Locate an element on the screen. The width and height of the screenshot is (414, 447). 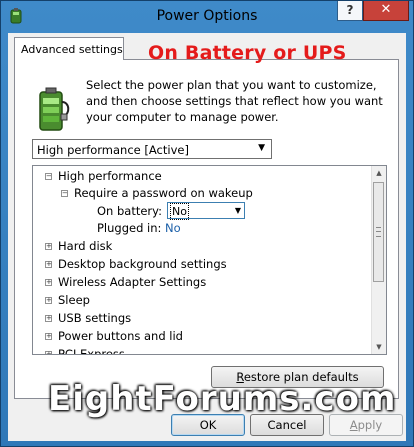
tree-node-hard-disk: + Hard disk is located at coordinates (78, 246).